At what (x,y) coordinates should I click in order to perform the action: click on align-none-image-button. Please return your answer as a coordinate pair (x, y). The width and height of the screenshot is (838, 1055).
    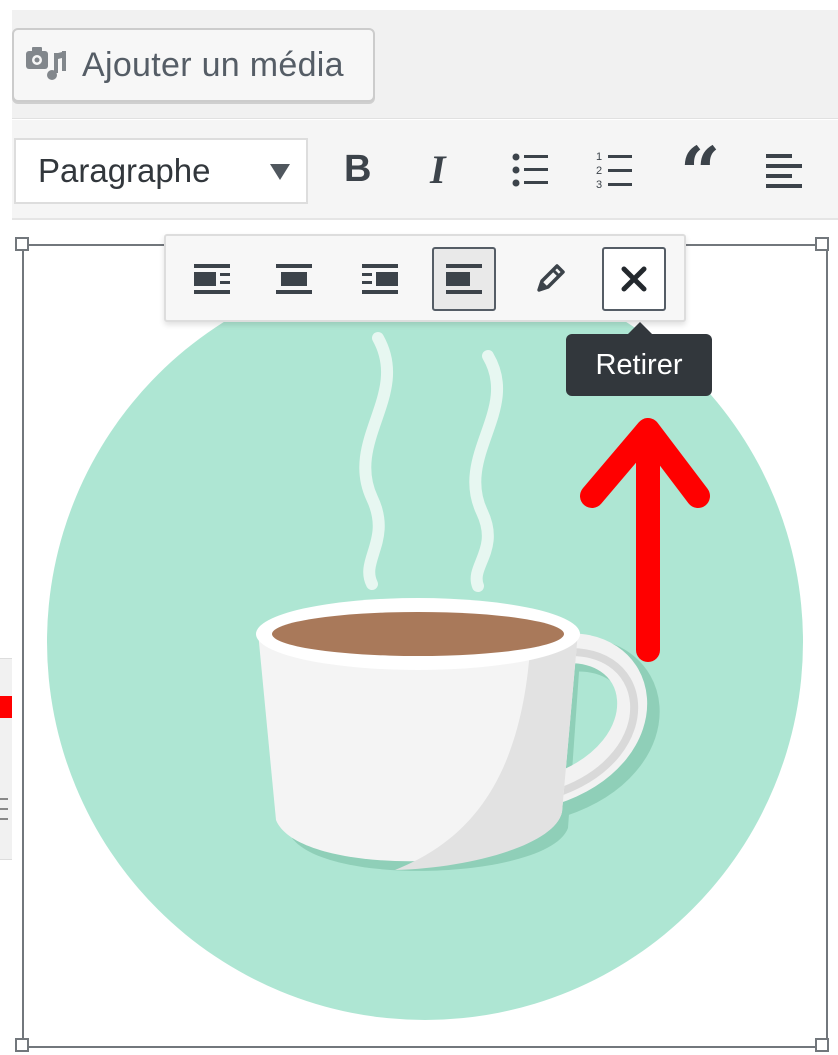
    Looking at the image, I should click on (464, 279).